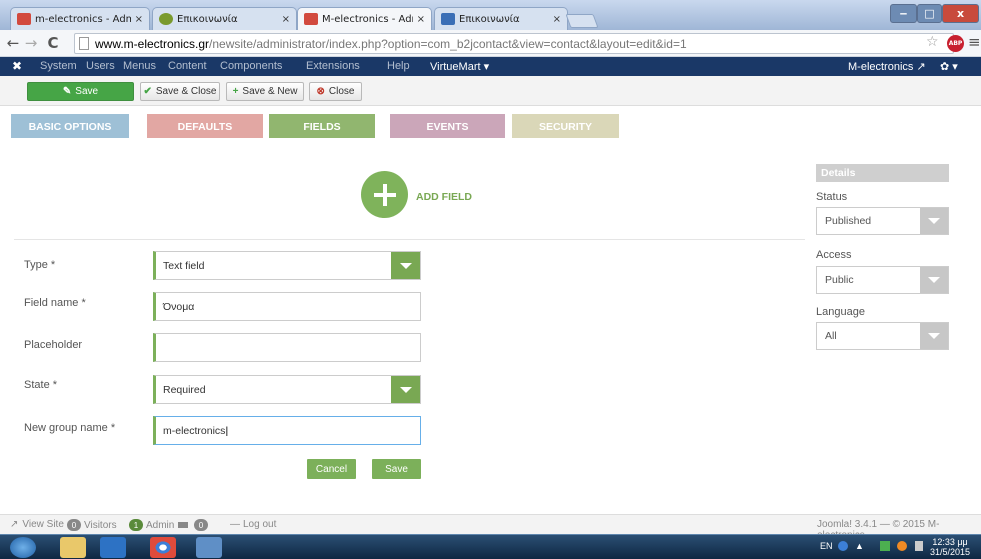 The width and height of the screenshot is (981, 559). What do you see at coordinates (287, 265) in the screenshot?
I see `type-select: Text field` at bounding box center [287, 265].